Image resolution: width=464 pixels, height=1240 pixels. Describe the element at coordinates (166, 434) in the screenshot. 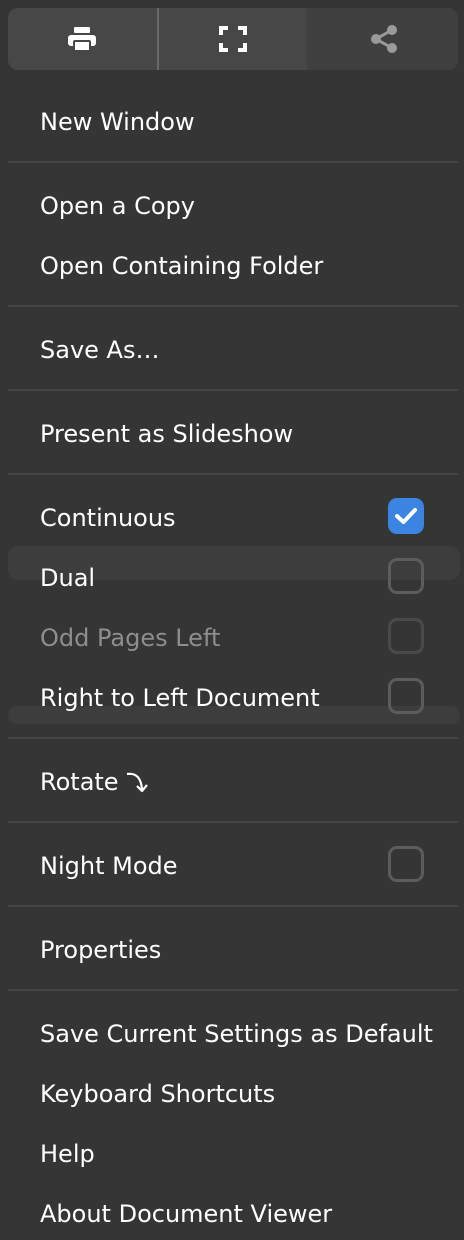

I see `menu-item-present-slideshow: Present as Slideshow` at that location.